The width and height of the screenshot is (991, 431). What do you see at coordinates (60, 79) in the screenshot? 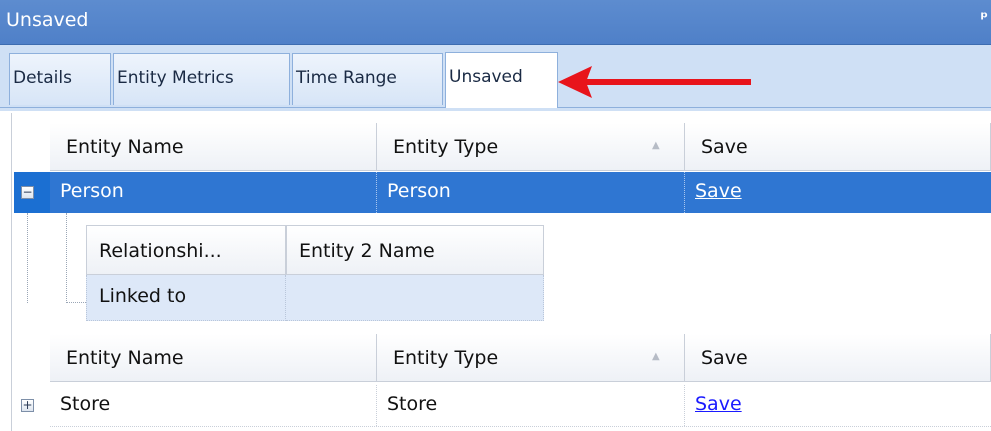
I see `tab-details: Details` at bounding box center [60, 79].